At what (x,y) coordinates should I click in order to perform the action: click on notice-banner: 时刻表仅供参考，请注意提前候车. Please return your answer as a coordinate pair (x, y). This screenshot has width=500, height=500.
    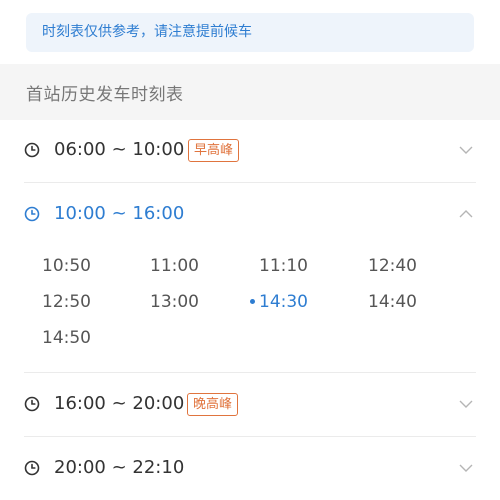
    Looking at the image, I should click on (250, 32).